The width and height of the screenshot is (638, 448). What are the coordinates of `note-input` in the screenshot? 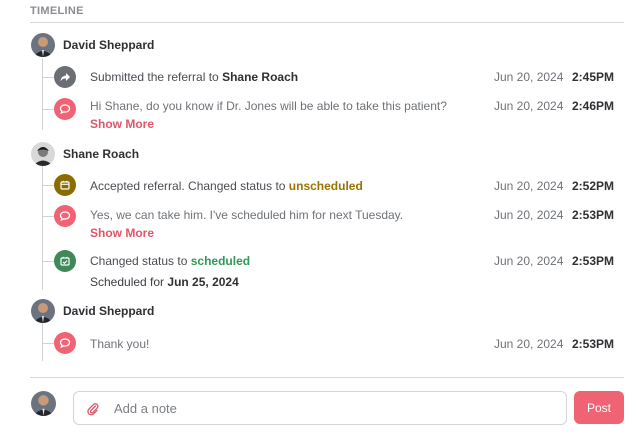 It's located at (334, 408).